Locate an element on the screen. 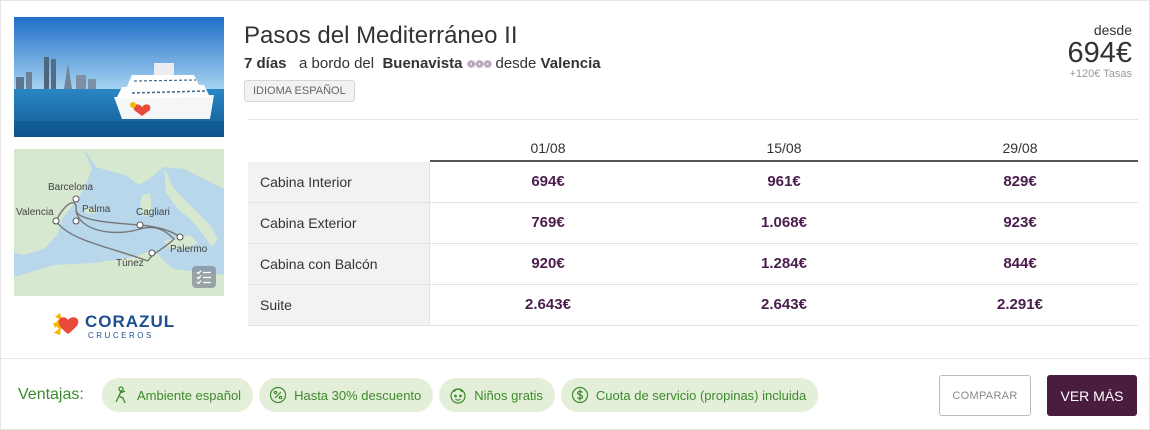  ventaja-chip: Cuota de servicio (propinas) incluida is located at coordinates (689, 395).